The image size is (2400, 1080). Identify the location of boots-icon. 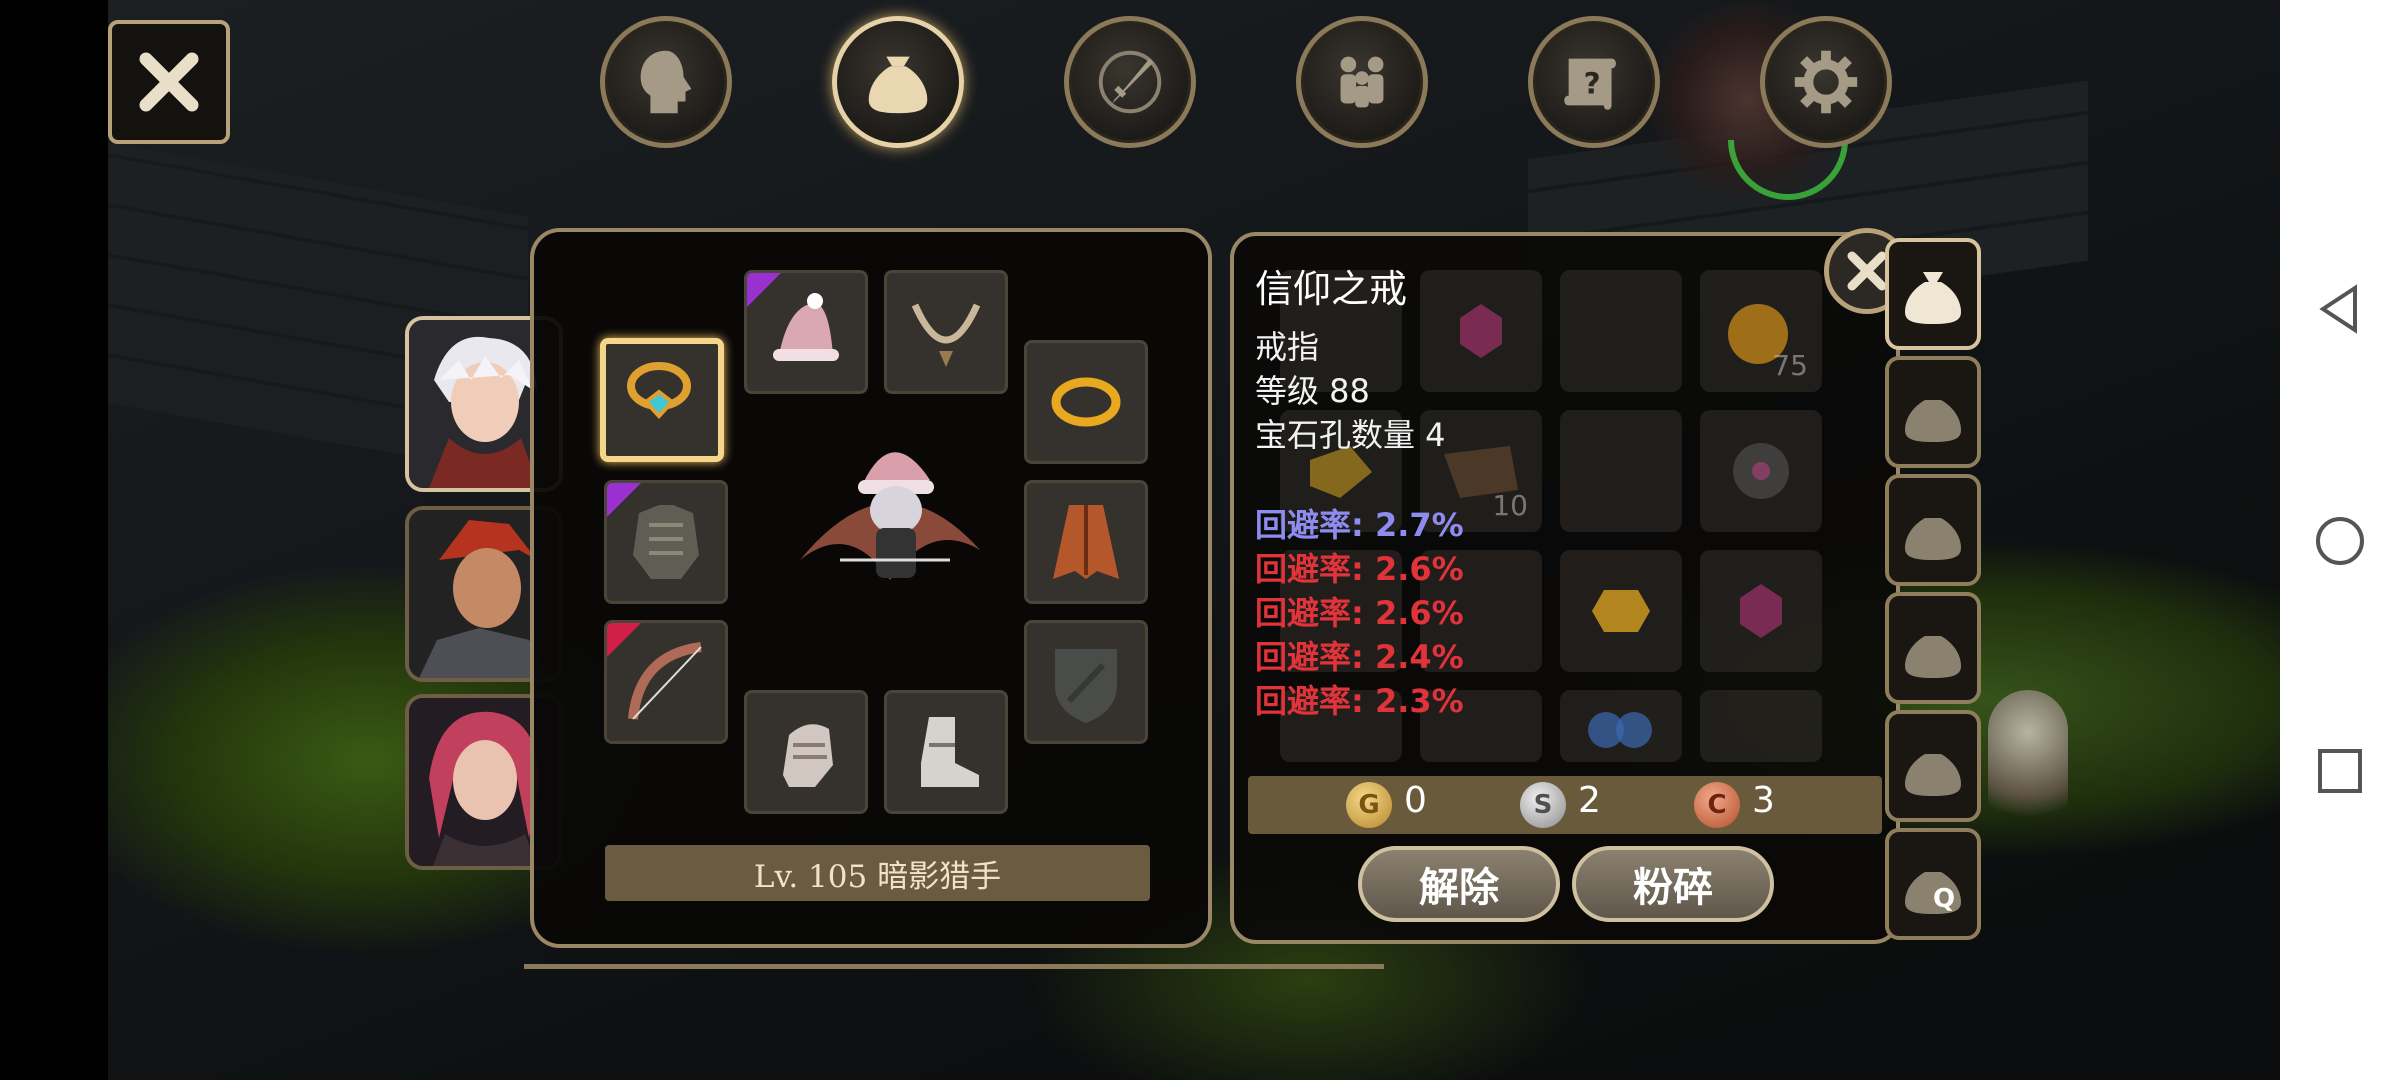
(950, 752).